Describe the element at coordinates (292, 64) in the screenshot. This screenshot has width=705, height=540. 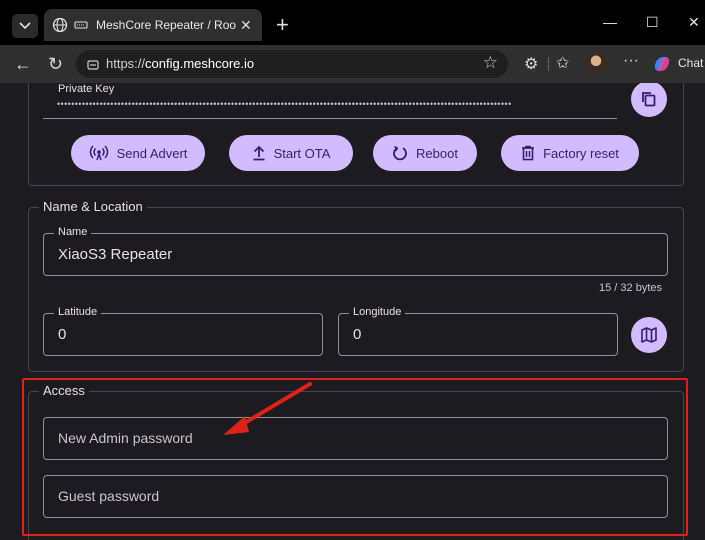
I see `address-bar: https://config.meshcore.io ☆` at that location.